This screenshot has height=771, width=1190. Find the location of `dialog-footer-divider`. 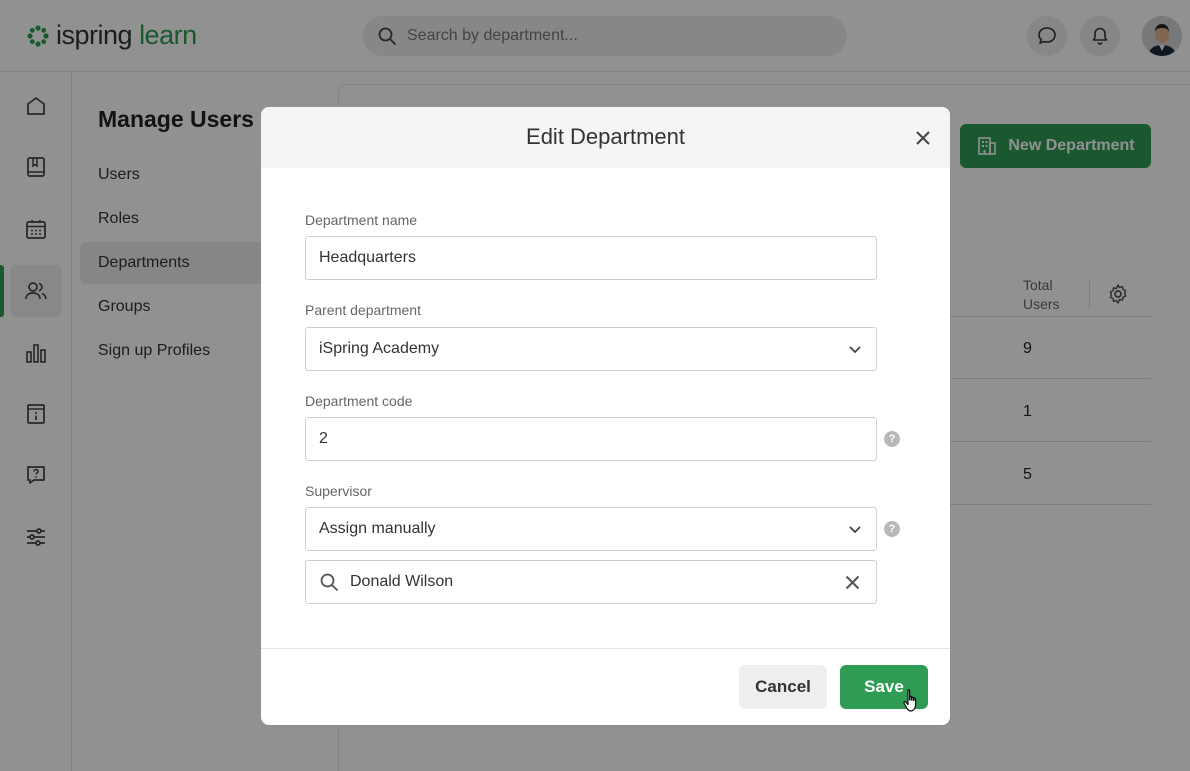

dialog-footer-divider is located at coordinates (605, 648).